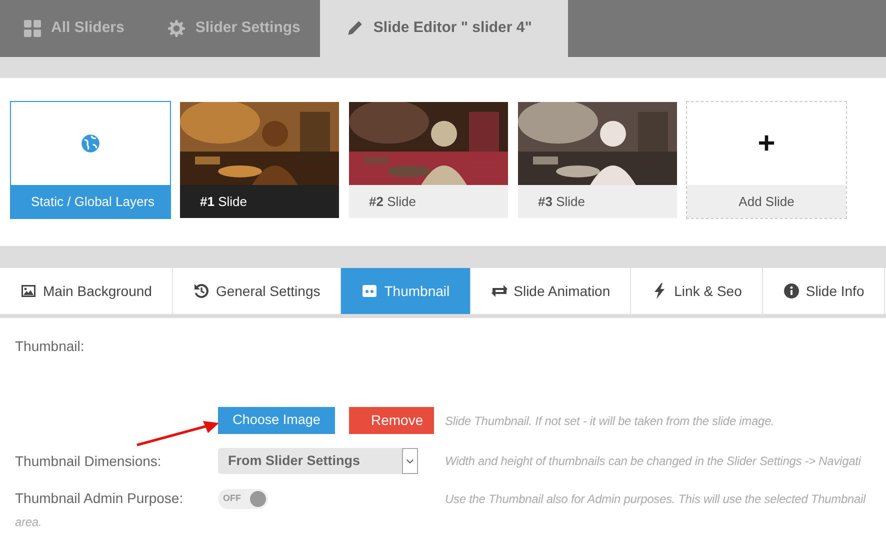 The width and height of the screenshot is (886, 556). Describe the element at coordinates (232, 498) in the screenshot. I see `toggle-state-label: OFF` at that location.